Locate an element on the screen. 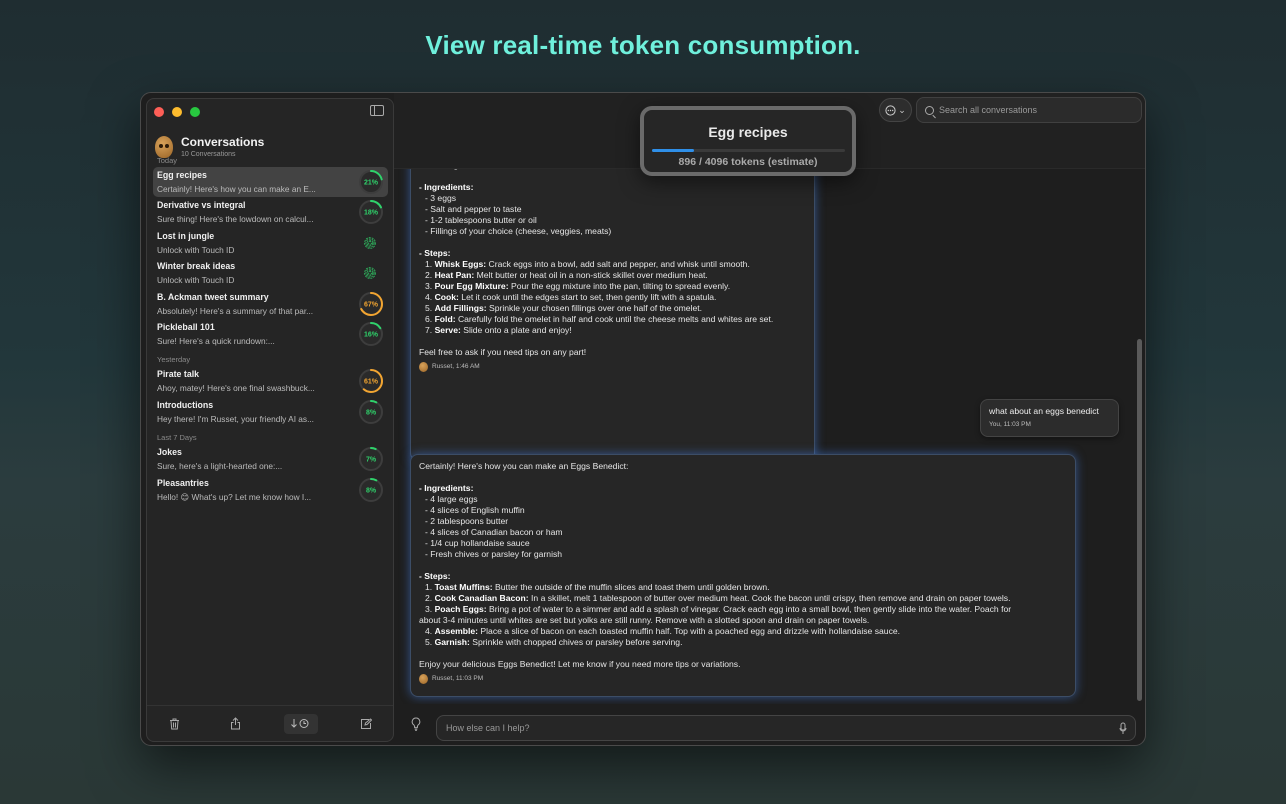  token-ring-percent: 67% is located at coordinates (371, 304).